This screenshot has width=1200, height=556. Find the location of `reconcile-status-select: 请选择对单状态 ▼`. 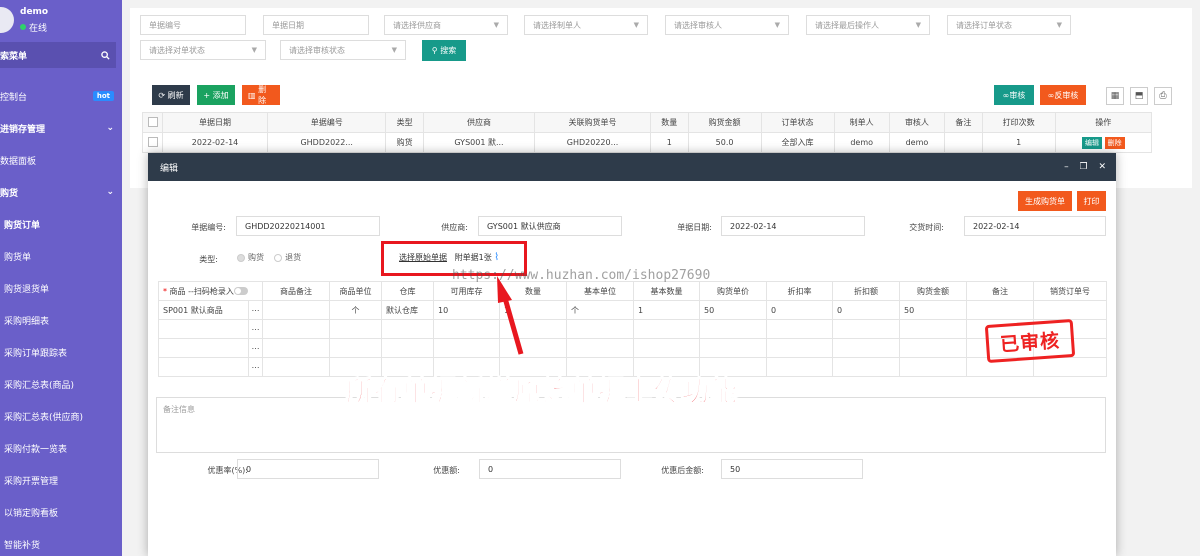

reconcile-status-select: 请选择对单状态 ▼ is located at coordinates (203, 50).